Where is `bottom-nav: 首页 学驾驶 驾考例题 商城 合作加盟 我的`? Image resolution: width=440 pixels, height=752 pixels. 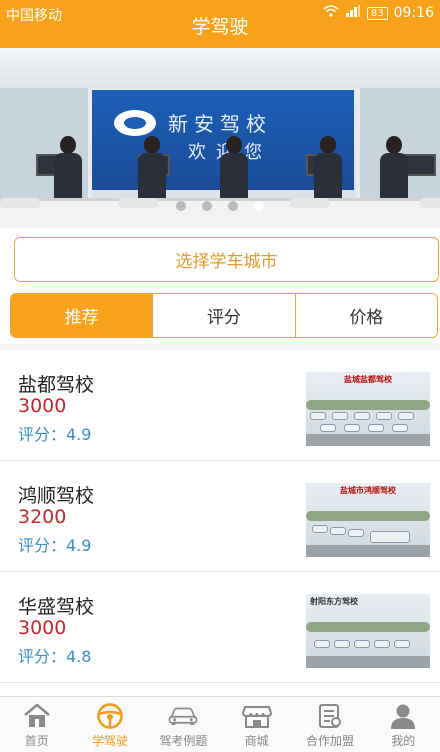 bottom-nav: 首页 学驾驶 驾考例题 商城 合作加盟 我的 is located at coordinates (220, 724).